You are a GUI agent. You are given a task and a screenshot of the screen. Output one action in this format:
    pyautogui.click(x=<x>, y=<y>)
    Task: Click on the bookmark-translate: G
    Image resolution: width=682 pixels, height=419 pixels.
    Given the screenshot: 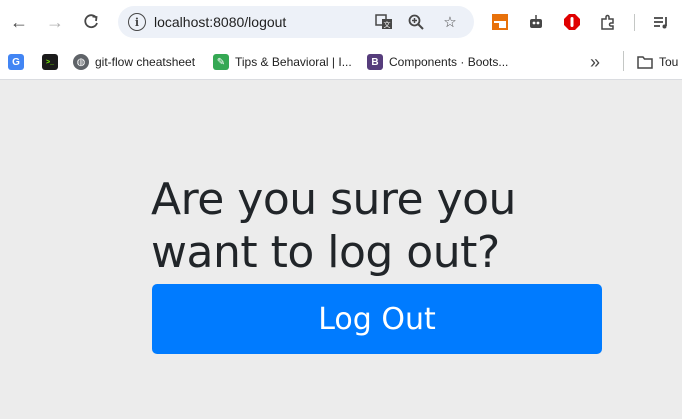 What is the action you would take?
    pyautogui.click(x=19, y=62)
    